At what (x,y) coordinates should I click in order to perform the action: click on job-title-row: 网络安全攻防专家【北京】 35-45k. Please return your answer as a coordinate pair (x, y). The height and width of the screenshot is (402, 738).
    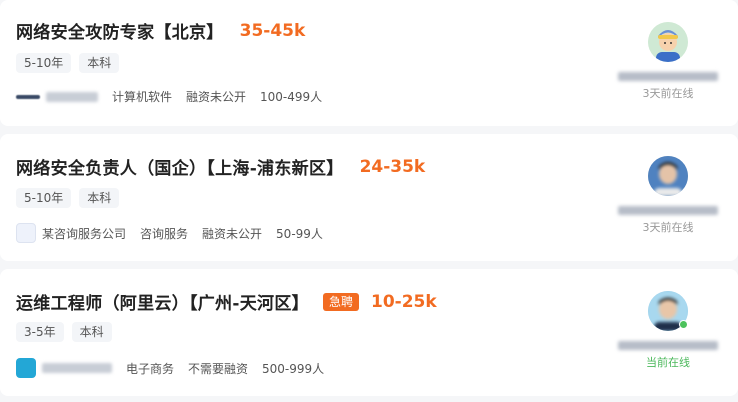
    Looking at the image, I should click on (161, 31).